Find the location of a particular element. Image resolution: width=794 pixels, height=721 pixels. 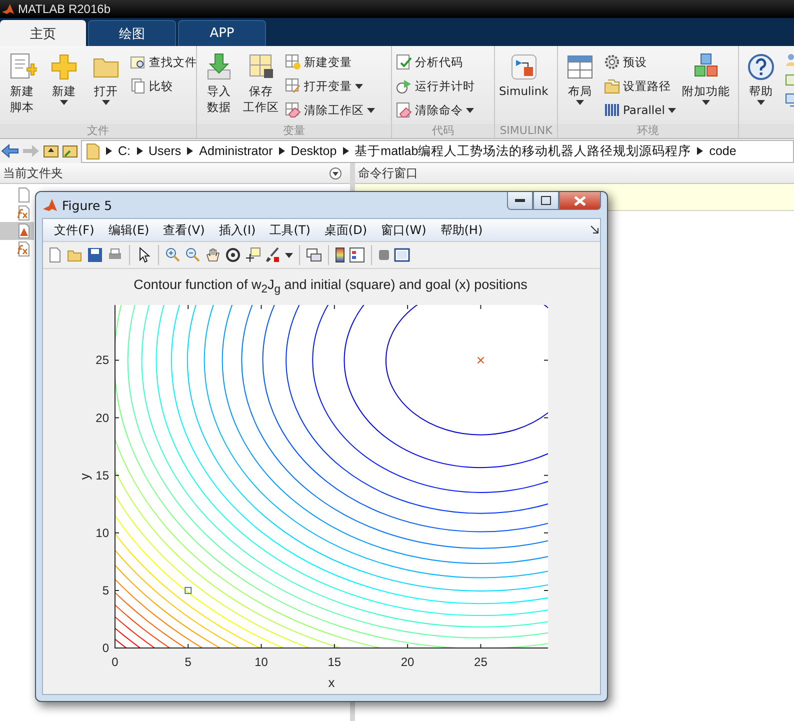

ribbon-button: 布局 is located at coordinates (580, 77).